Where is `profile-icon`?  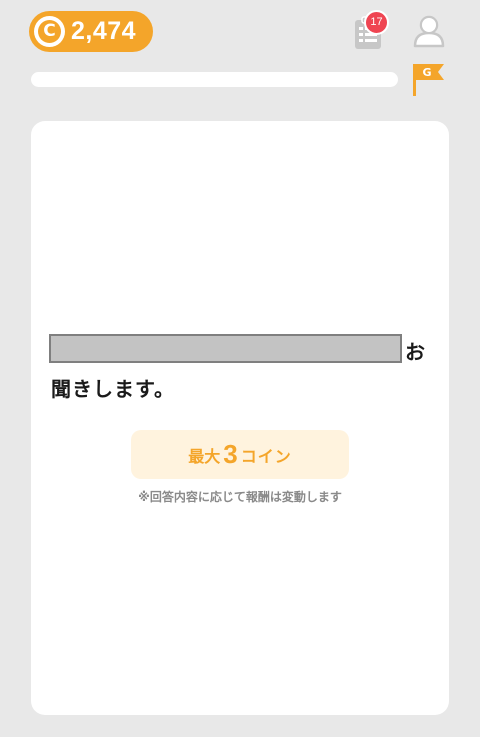
profile-icon is located at coordinates (429, 31).